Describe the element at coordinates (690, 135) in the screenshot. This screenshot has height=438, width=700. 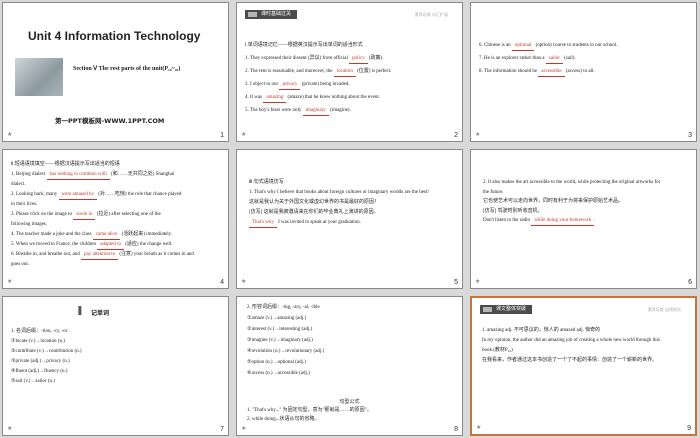
I see `slide-number: 3` at that location.